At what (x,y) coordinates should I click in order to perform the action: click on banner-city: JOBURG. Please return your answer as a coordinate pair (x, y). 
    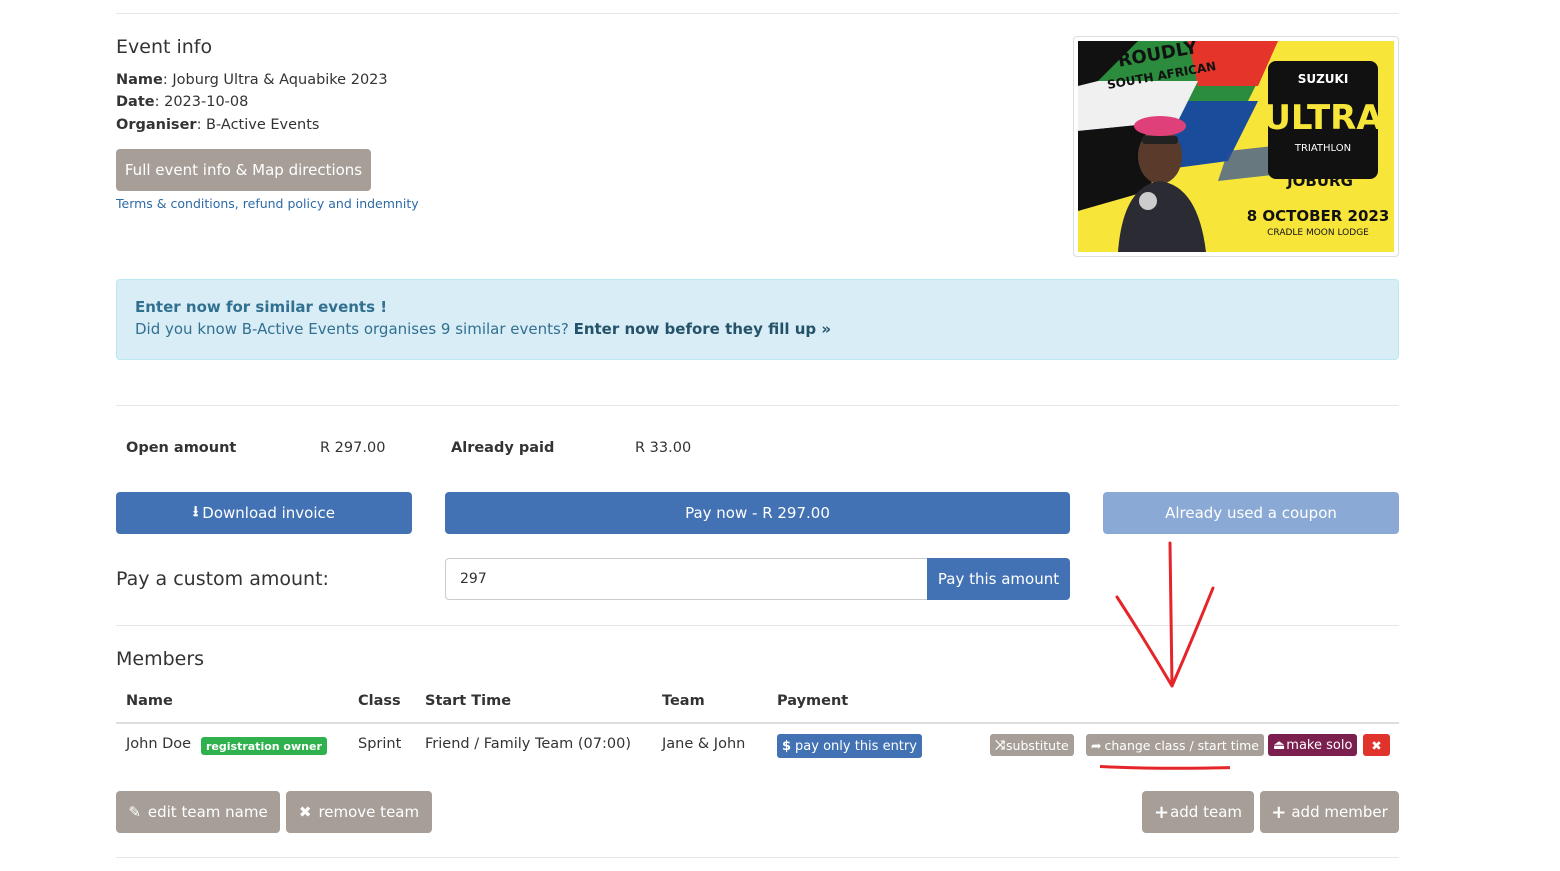
    Looking at the image, I should click on (1319, 181).